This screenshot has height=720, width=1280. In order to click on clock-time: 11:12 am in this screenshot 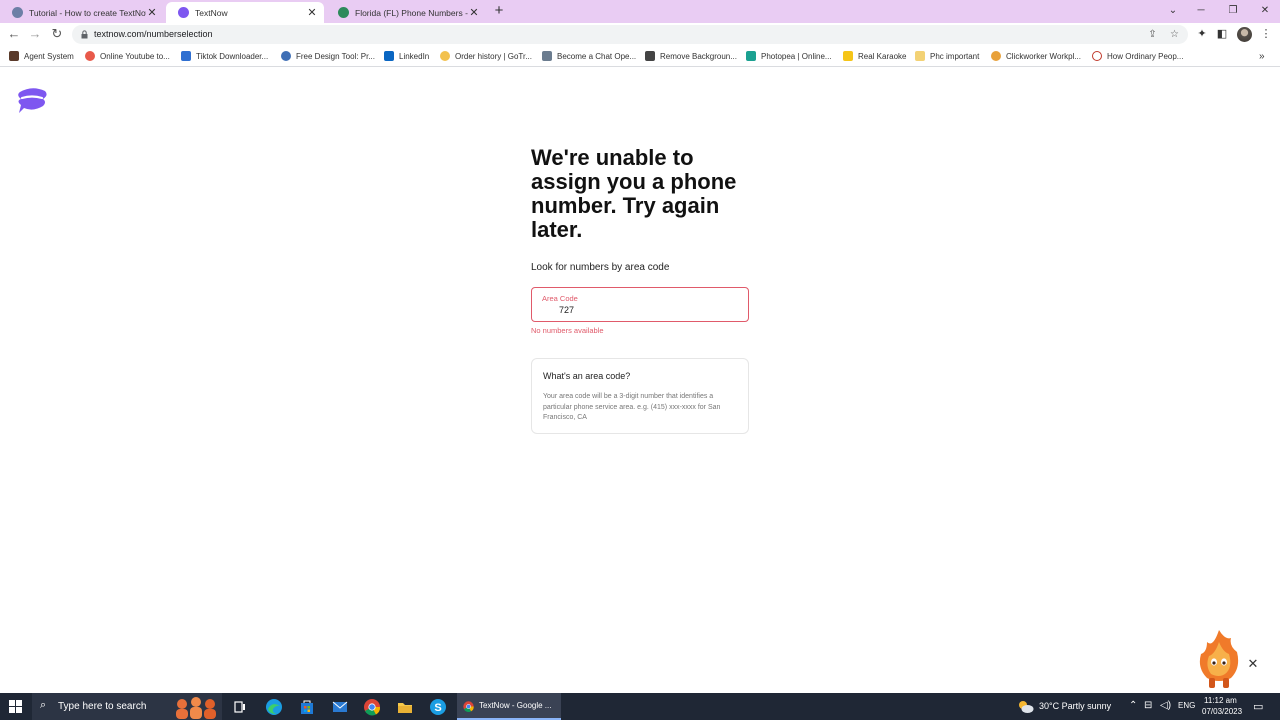, I will do `click(1220, 700)`.